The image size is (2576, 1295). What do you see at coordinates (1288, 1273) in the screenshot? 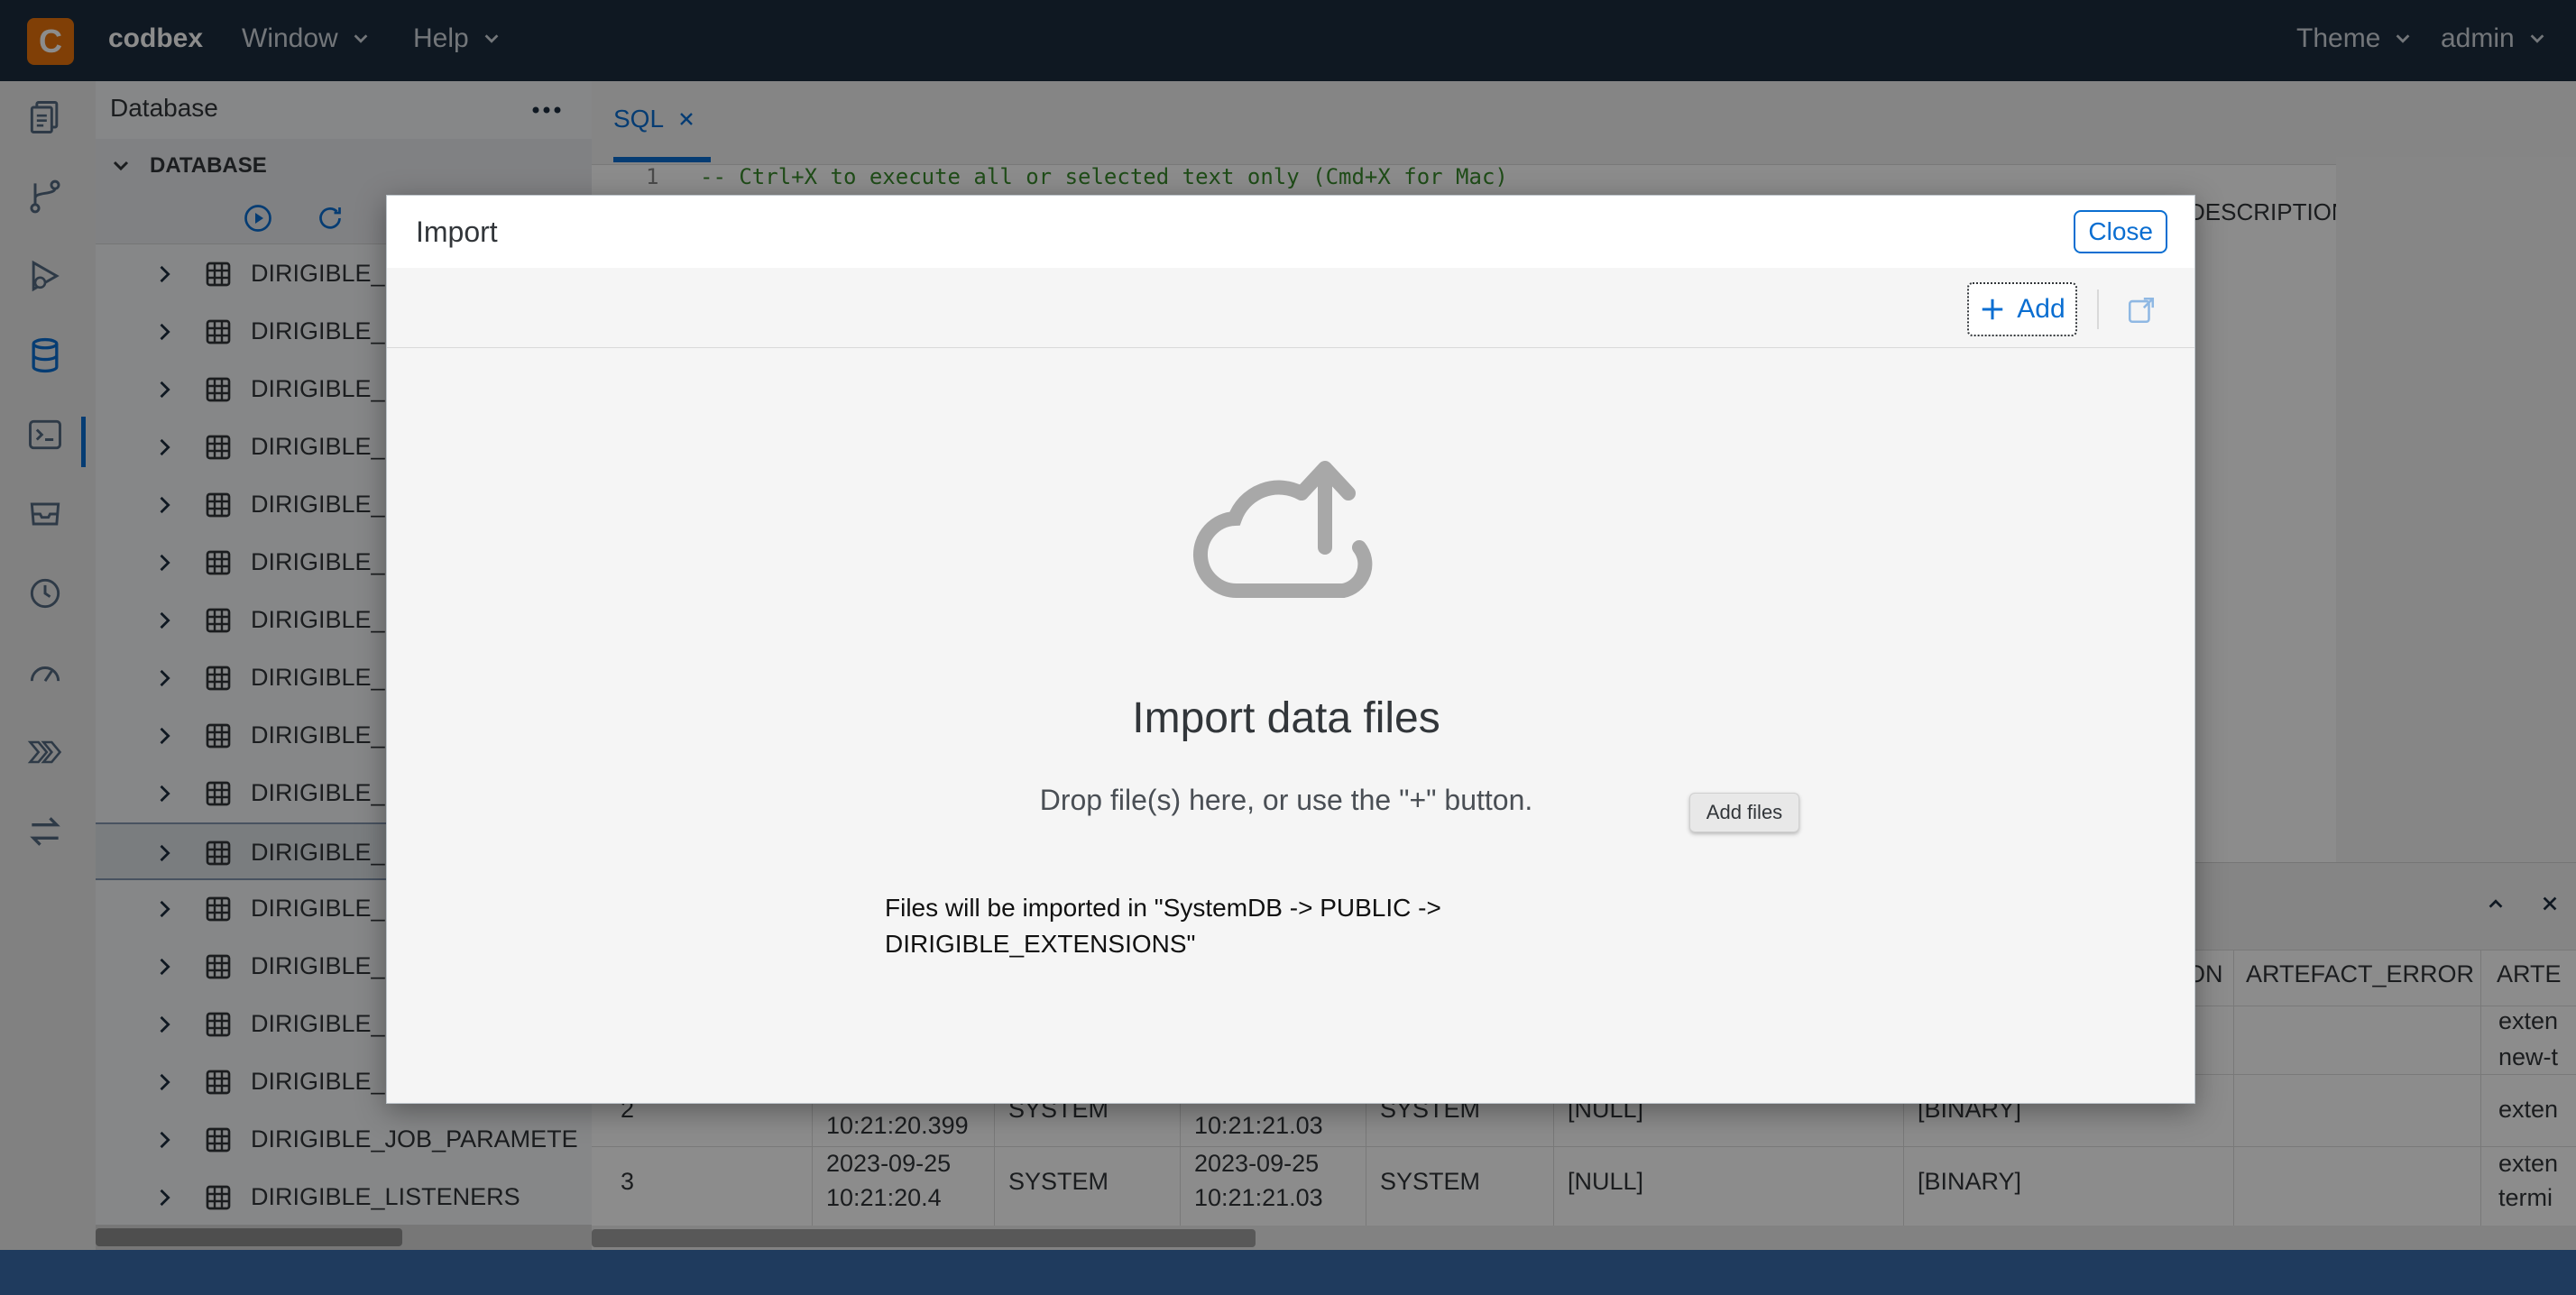
I see `status-bar` at bounding box center [1288, 1273].